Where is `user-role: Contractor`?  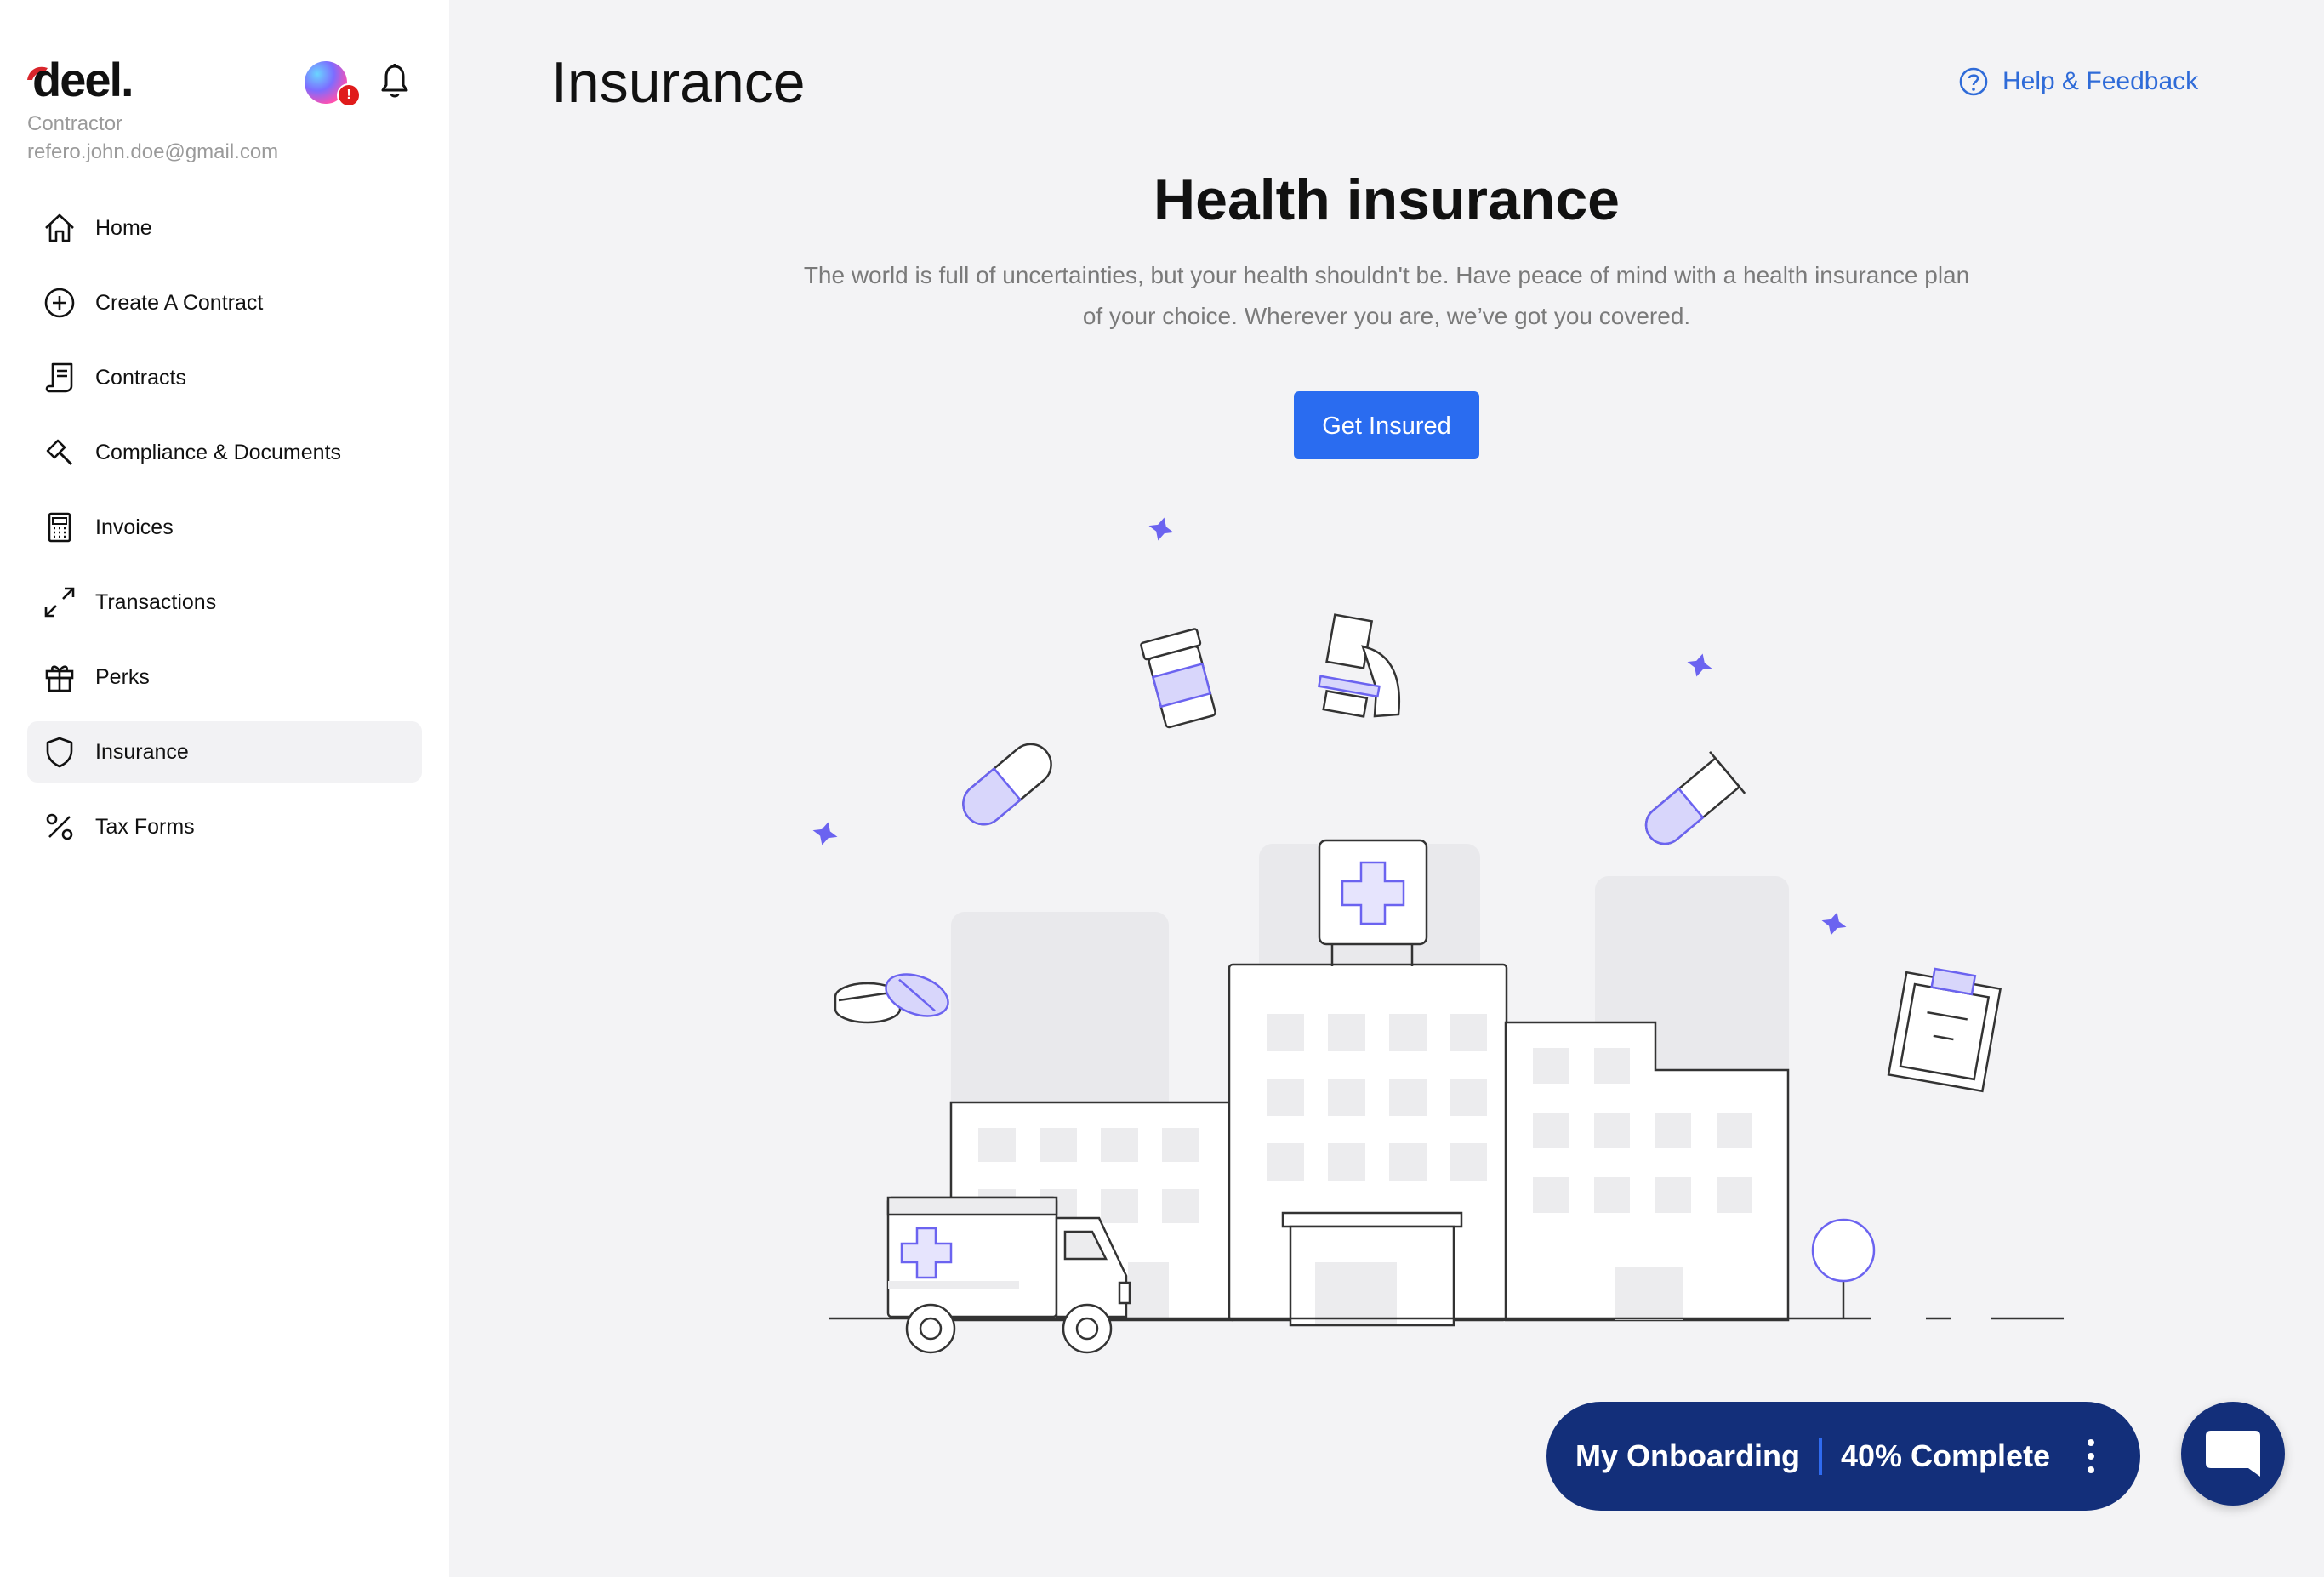
user-role: Contractor is located at coordinates (75, 123).